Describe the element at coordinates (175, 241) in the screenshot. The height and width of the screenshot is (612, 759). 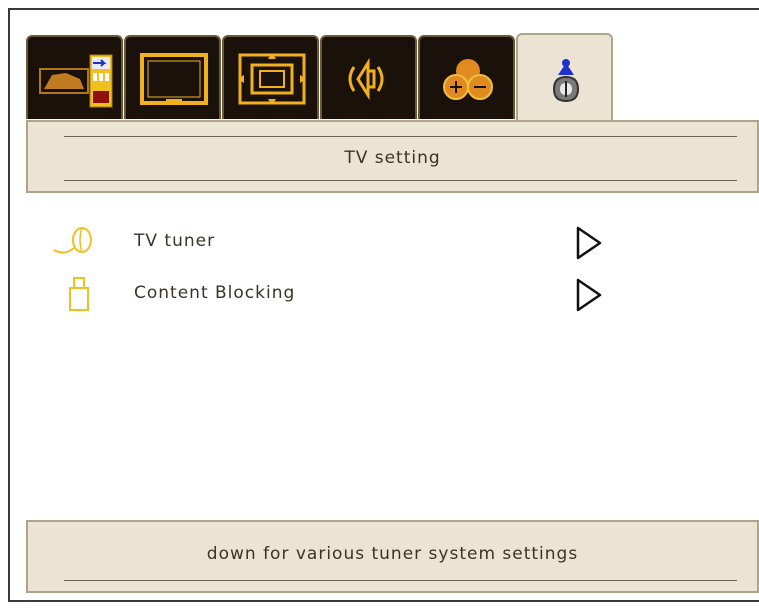
I see `menu-item-label: TV tuner` at that location.